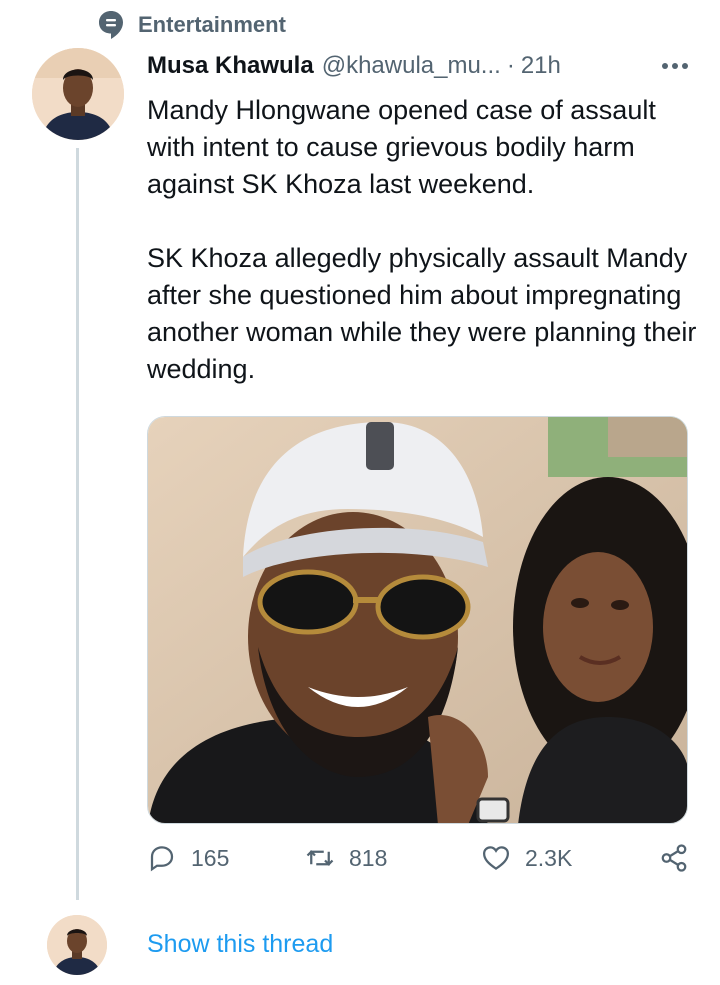 The image size is (720, 985). Describe the element at coordinates (210, 857) in the screenshot. I see `reply-count: 165` at that location.